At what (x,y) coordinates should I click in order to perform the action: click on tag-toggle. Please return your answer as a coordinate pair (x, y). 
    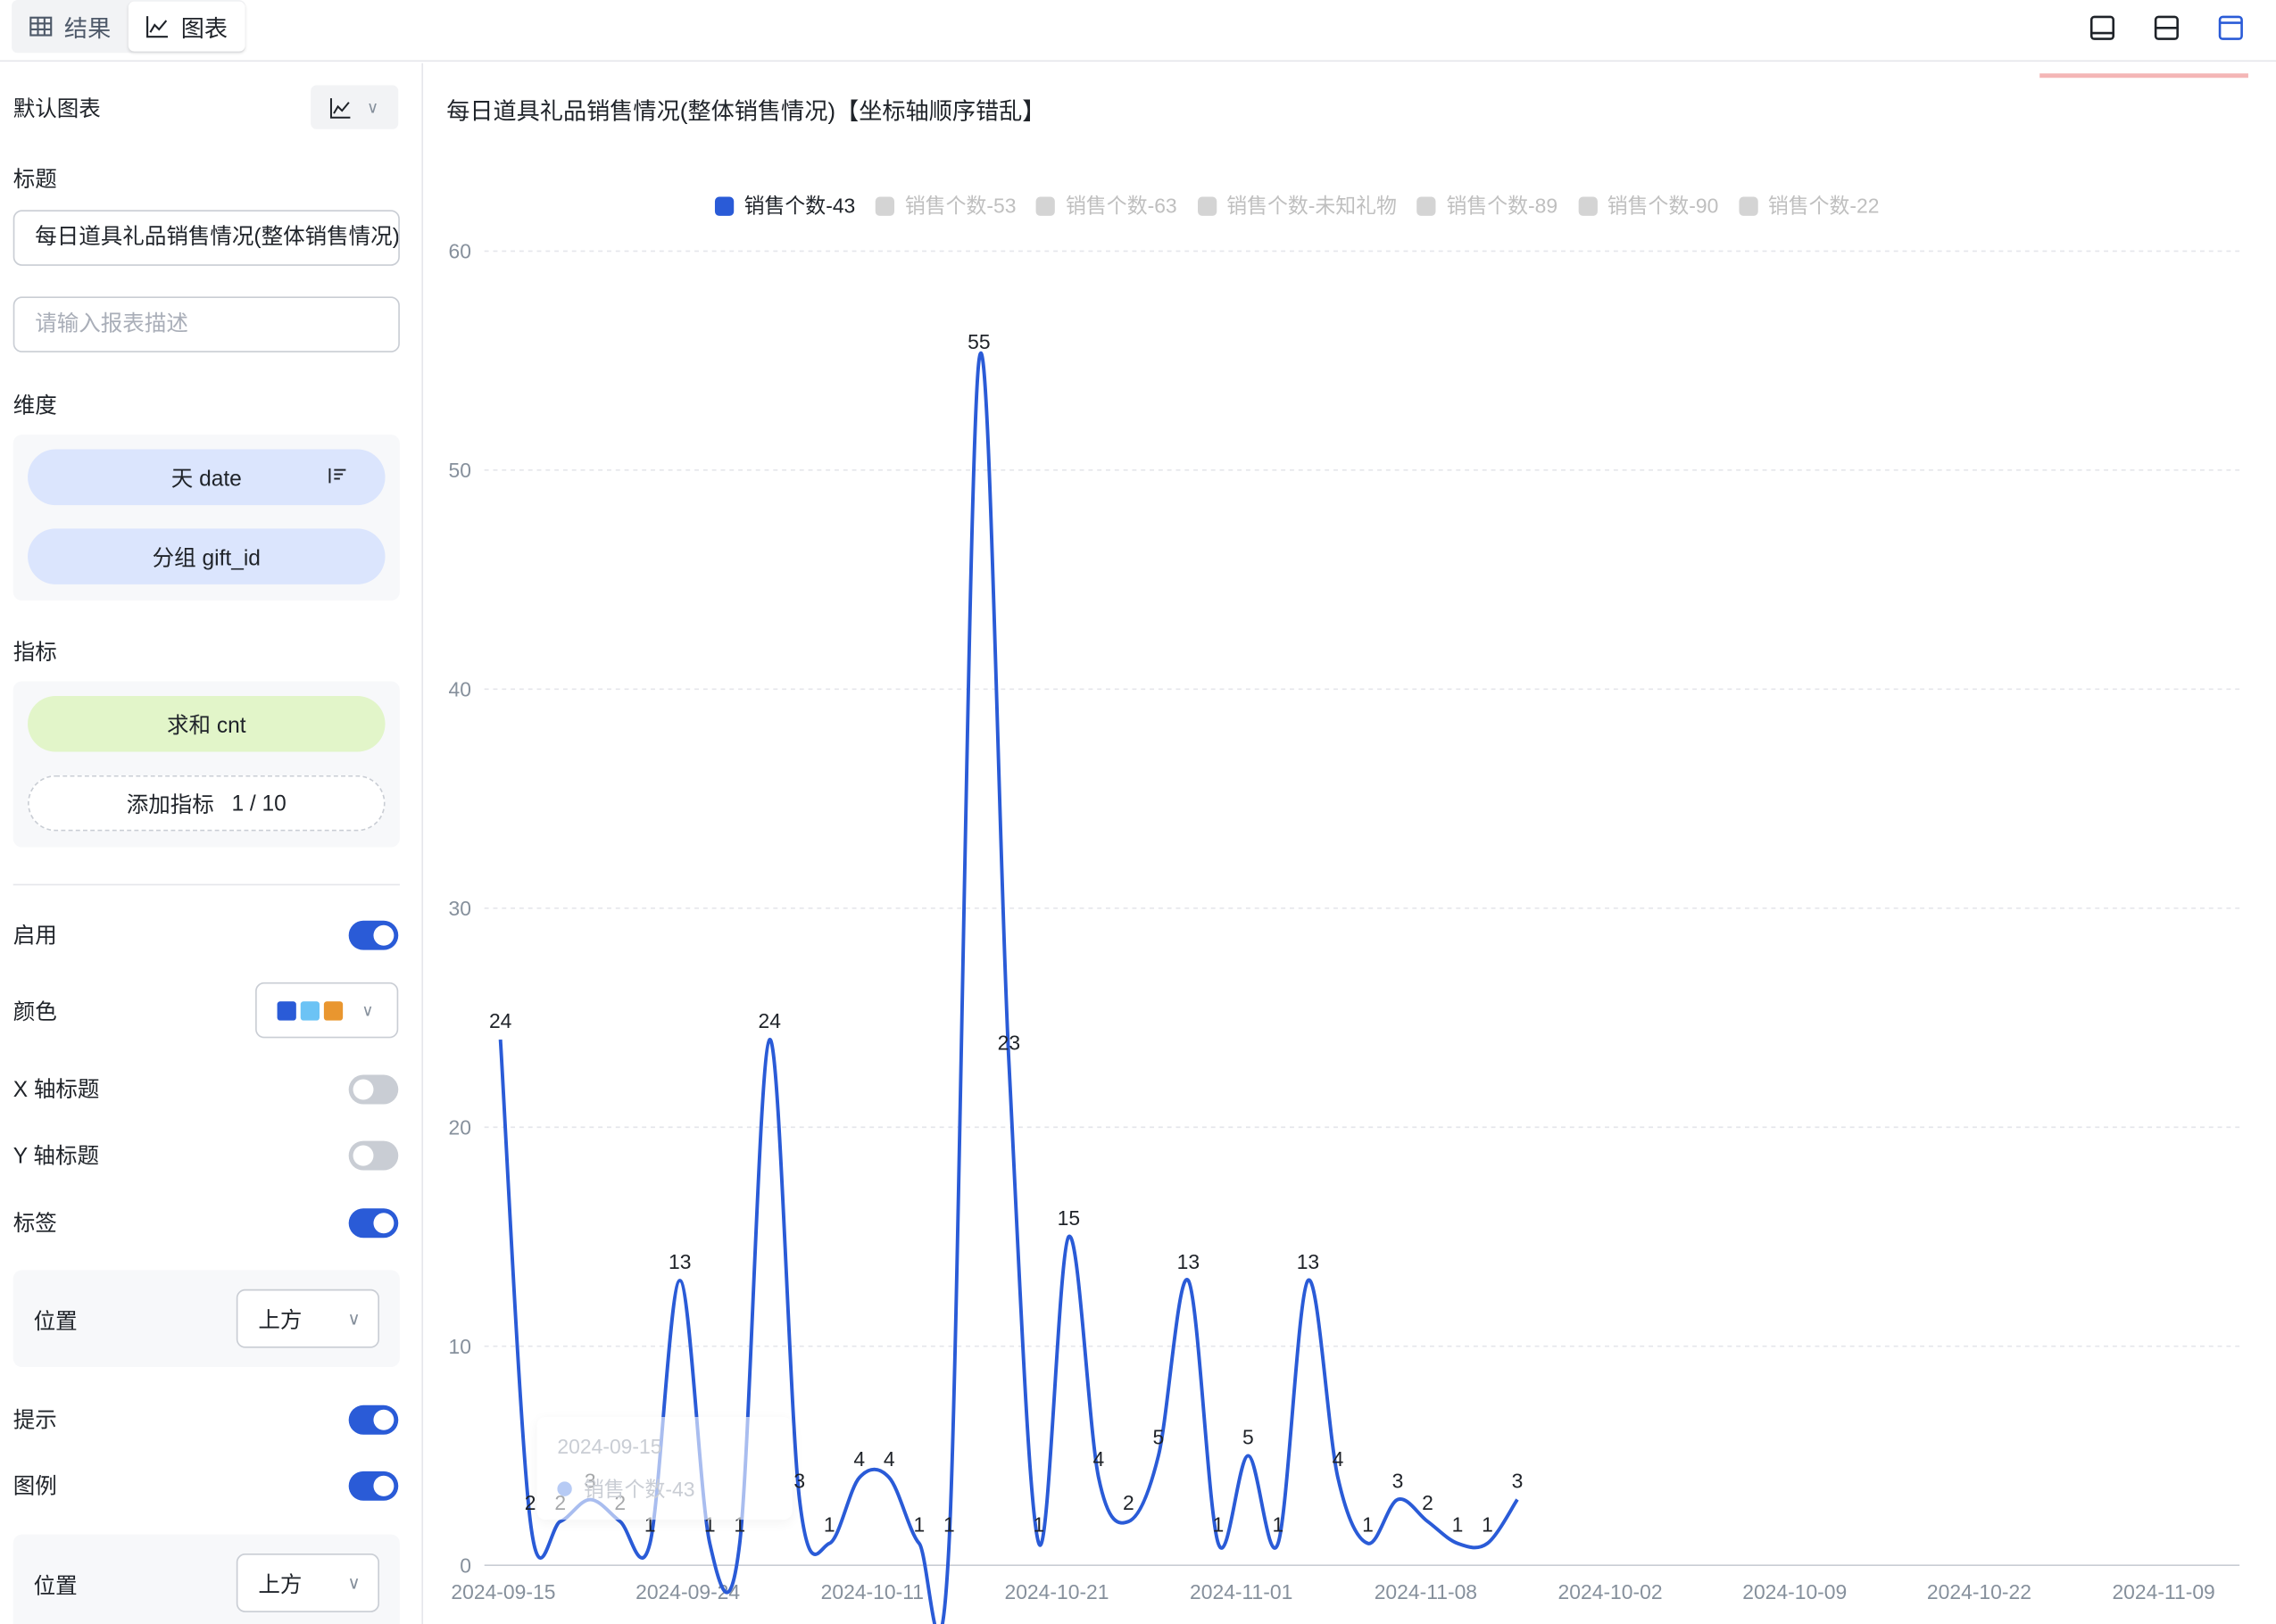
    Looking at the image, I should click on (374, 1222).